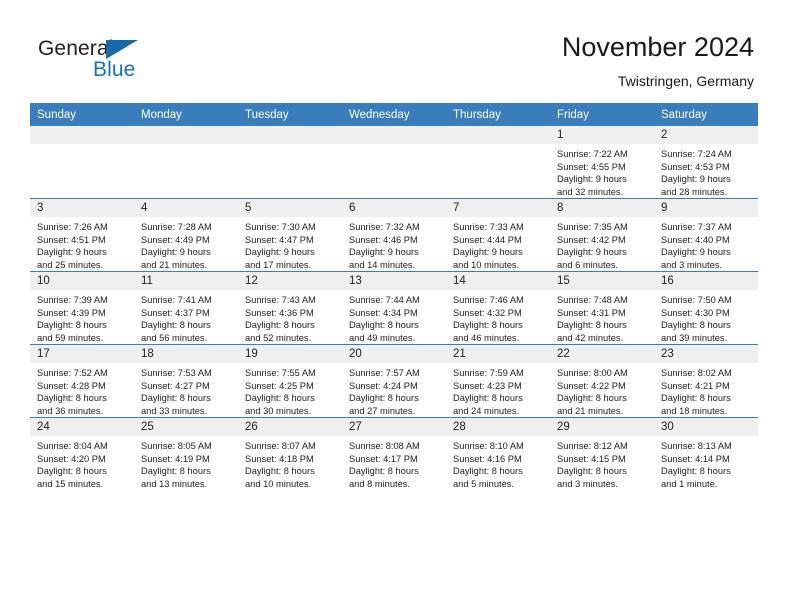  I want to click on day-number: 29, so click(602, 427).